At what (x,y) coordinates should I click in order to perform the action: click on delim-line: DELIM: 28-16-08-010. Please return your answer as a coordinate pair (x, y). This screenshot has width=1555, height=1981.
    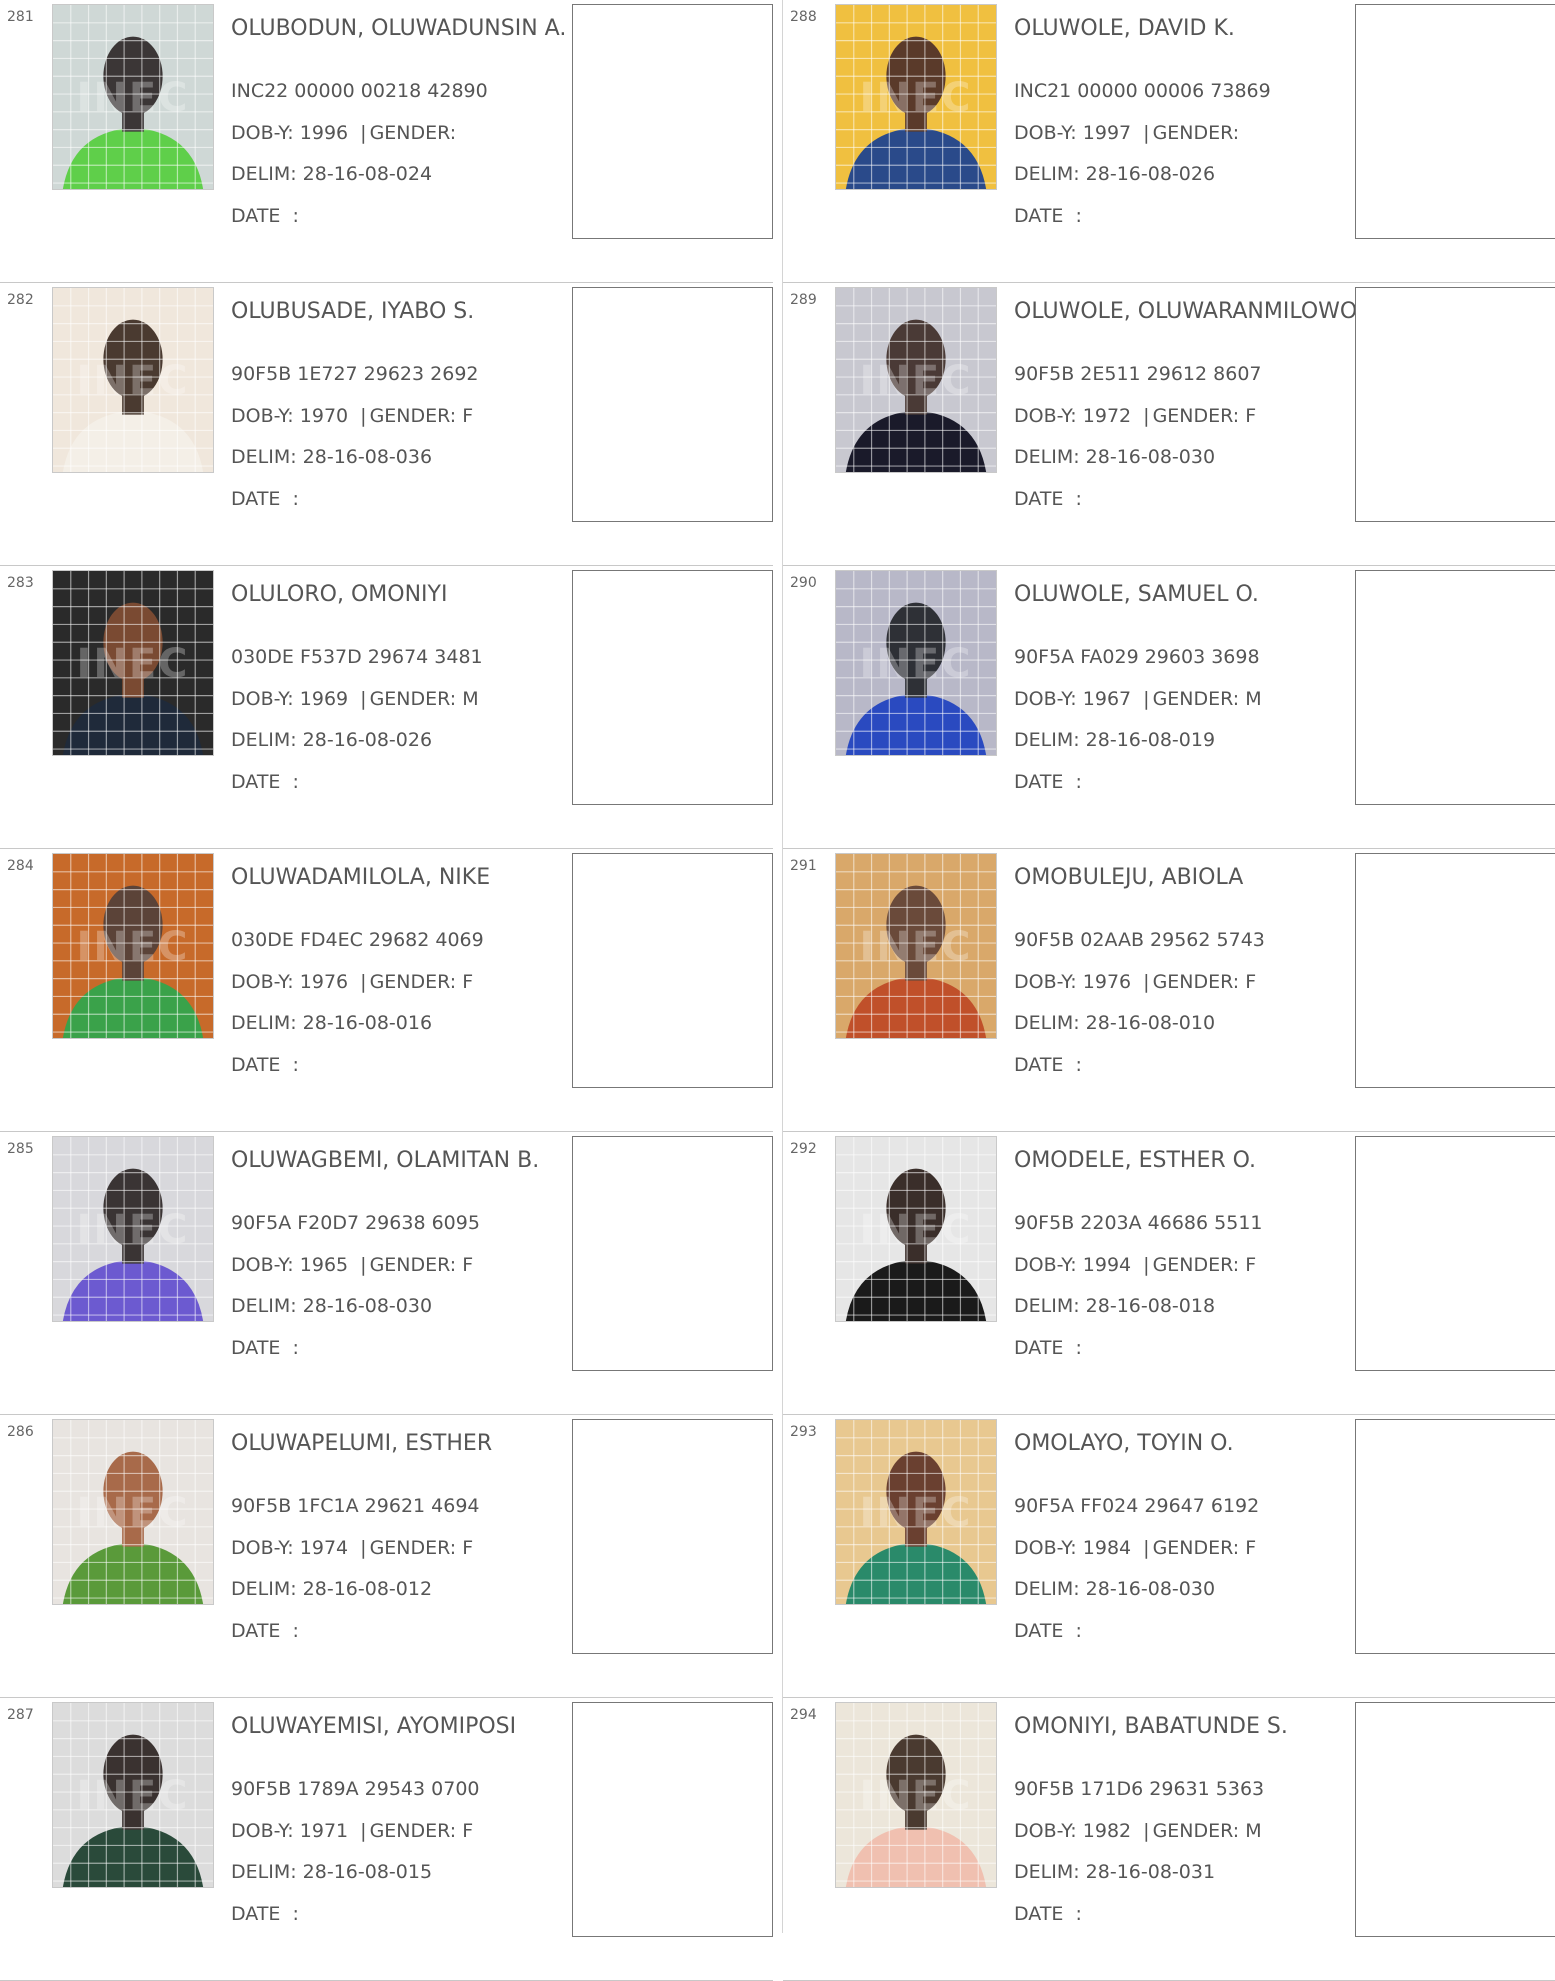
    Looking at the image, I should click on (1114, 1023).